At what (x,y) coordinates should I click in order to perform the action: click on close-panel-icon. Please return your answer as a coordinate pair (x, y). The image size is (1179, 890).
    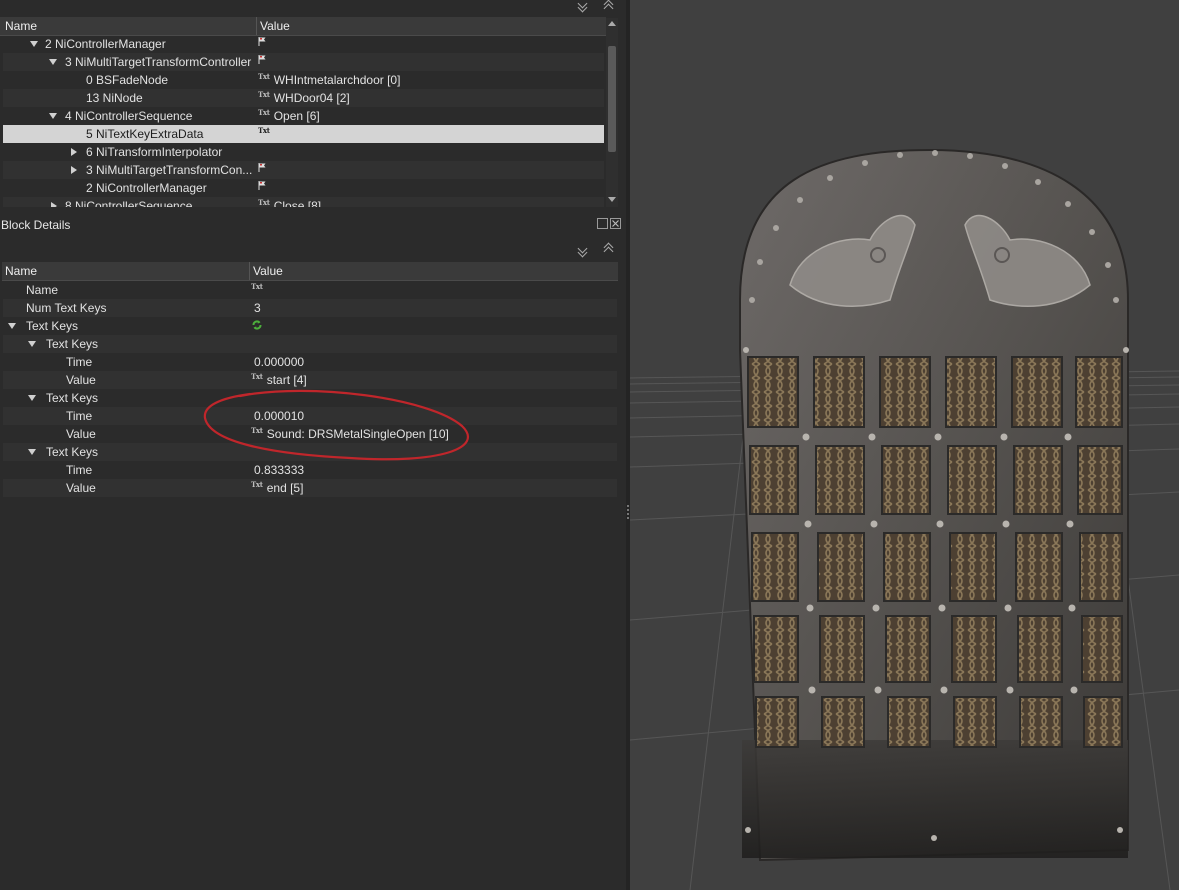
    Looking at the image, I should click on (615, 223).